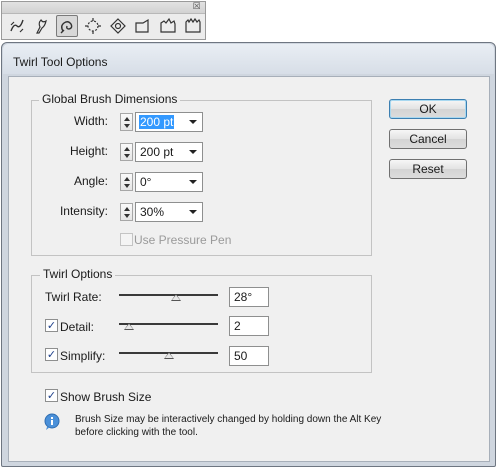 The height and width of the screenshot is (468, 497). Describe the element at coordinates (169, 355) in the screenshot. I see `simplify-slider-thumb` at that location.